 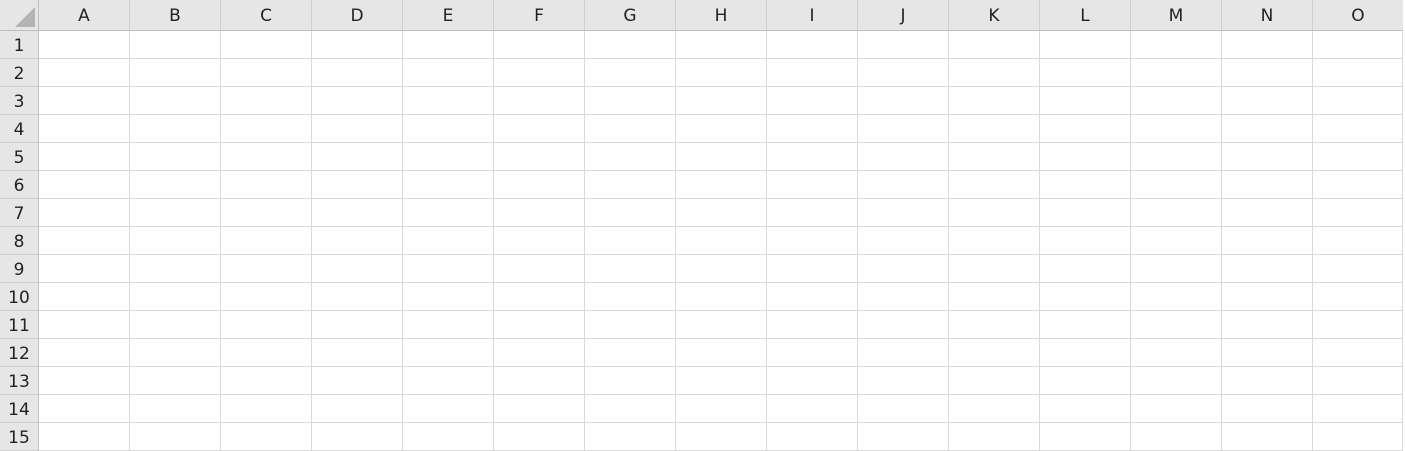 I want to click on column-header-a: A, so click(x=84, y=15).